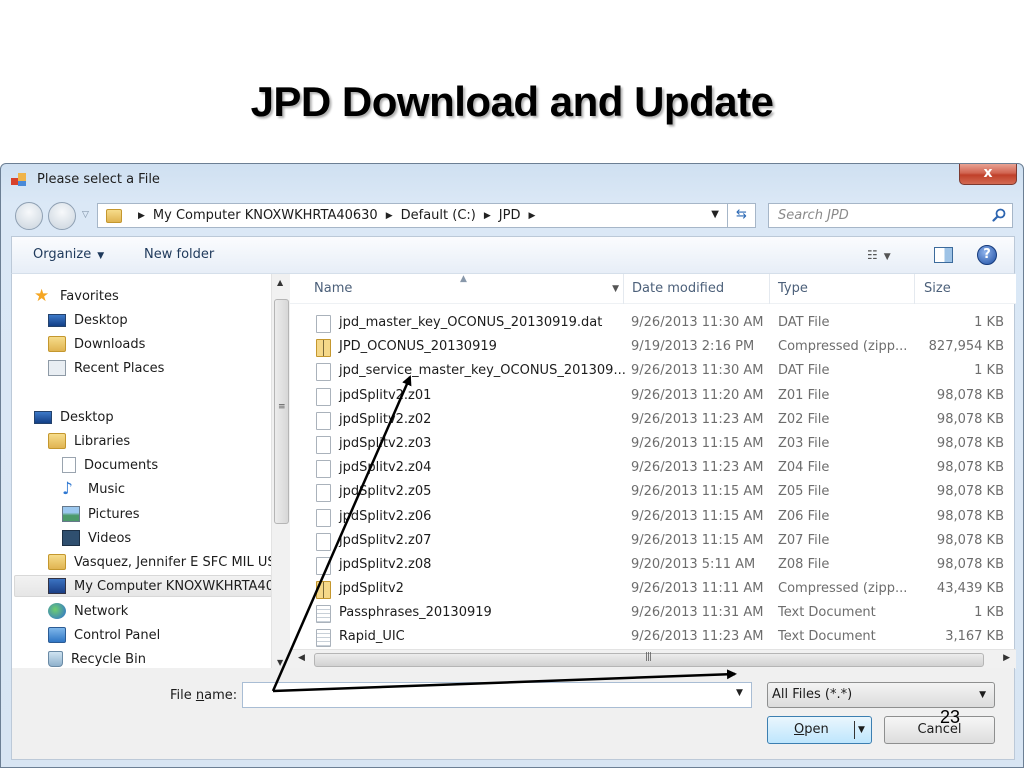 The width and height of the screenshot is (1024, 768). What do you see at coordinates (88, 320) in the screenshot?
I see `nav-favorites-desktop: Desktop` at bounding box center [88, 320].